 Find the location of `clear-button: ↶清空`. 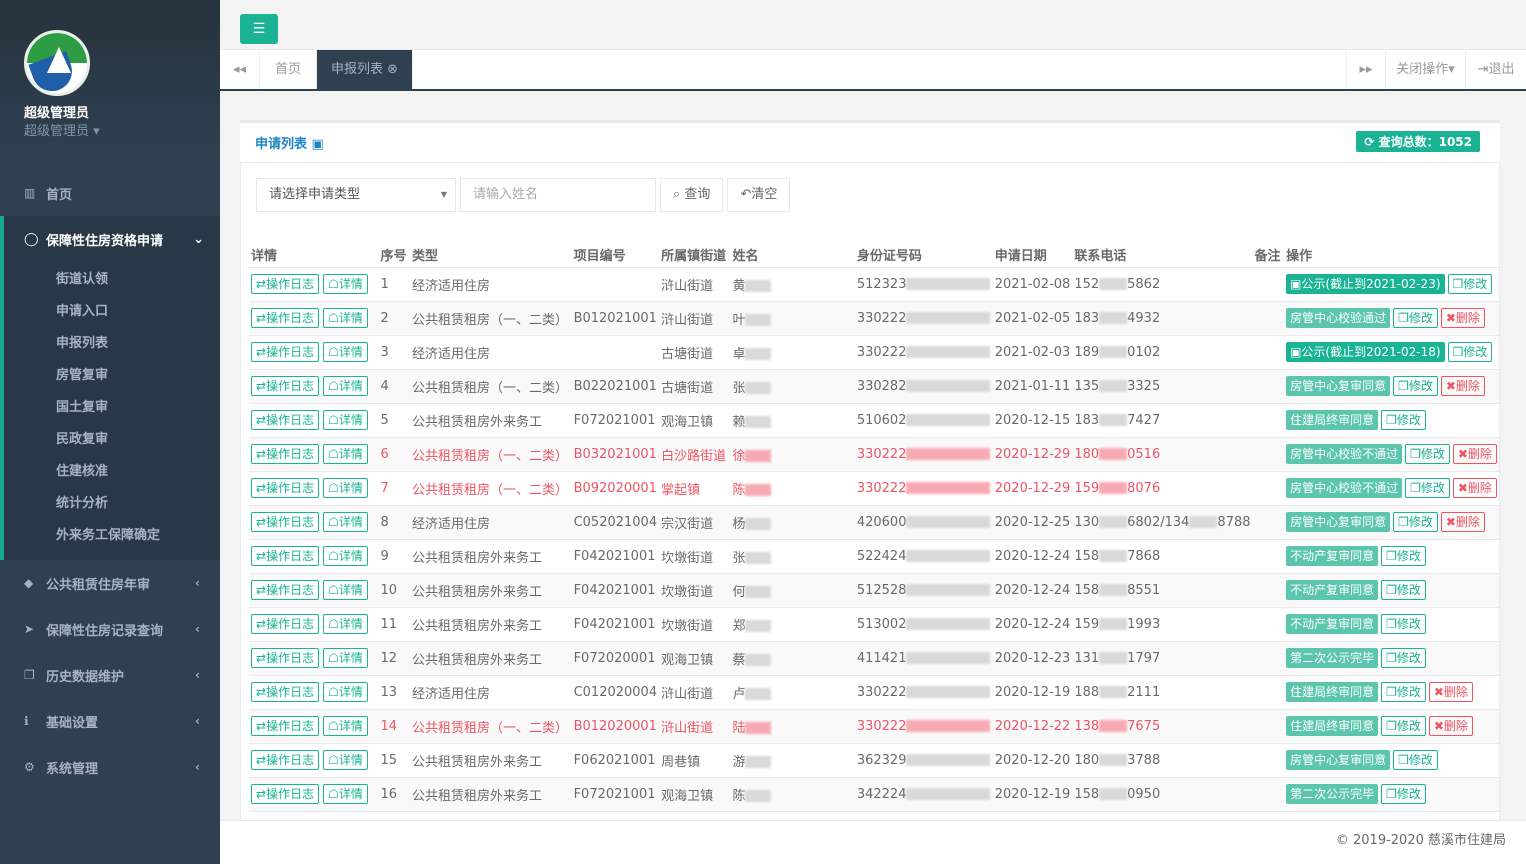

clear-button: ↶清空 is located at coordinates (759, 195).